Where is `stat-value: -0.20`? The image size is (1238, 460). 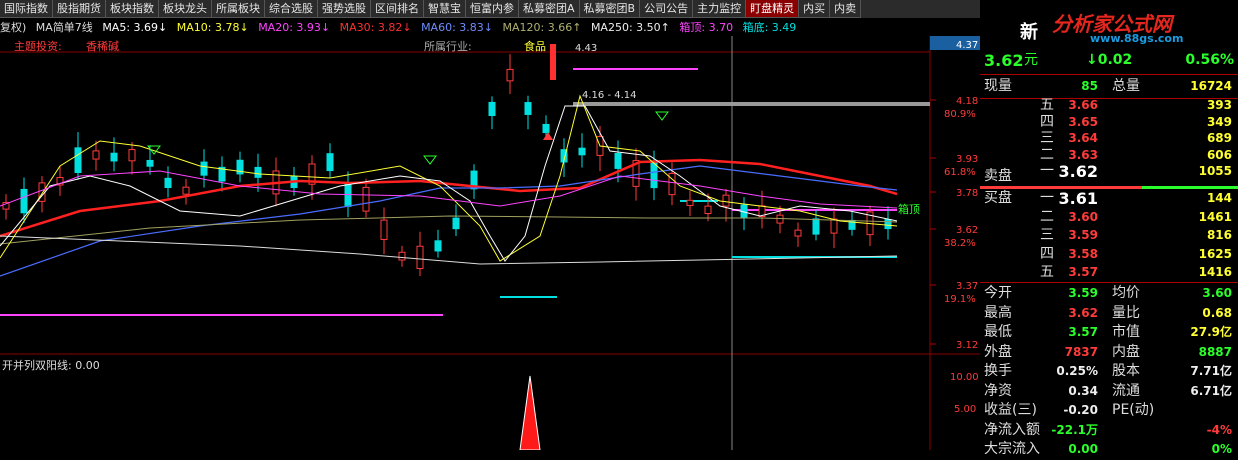 stat-value: -0.20 is located at coordinates (1080, 410).